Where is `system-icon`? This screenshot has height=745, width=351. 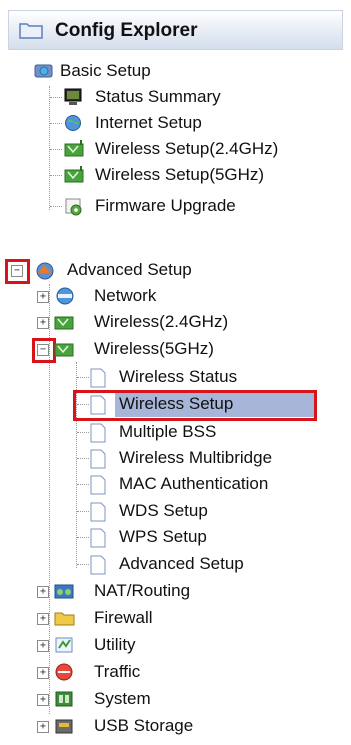 system-icon is located at coordinates (64, 699).